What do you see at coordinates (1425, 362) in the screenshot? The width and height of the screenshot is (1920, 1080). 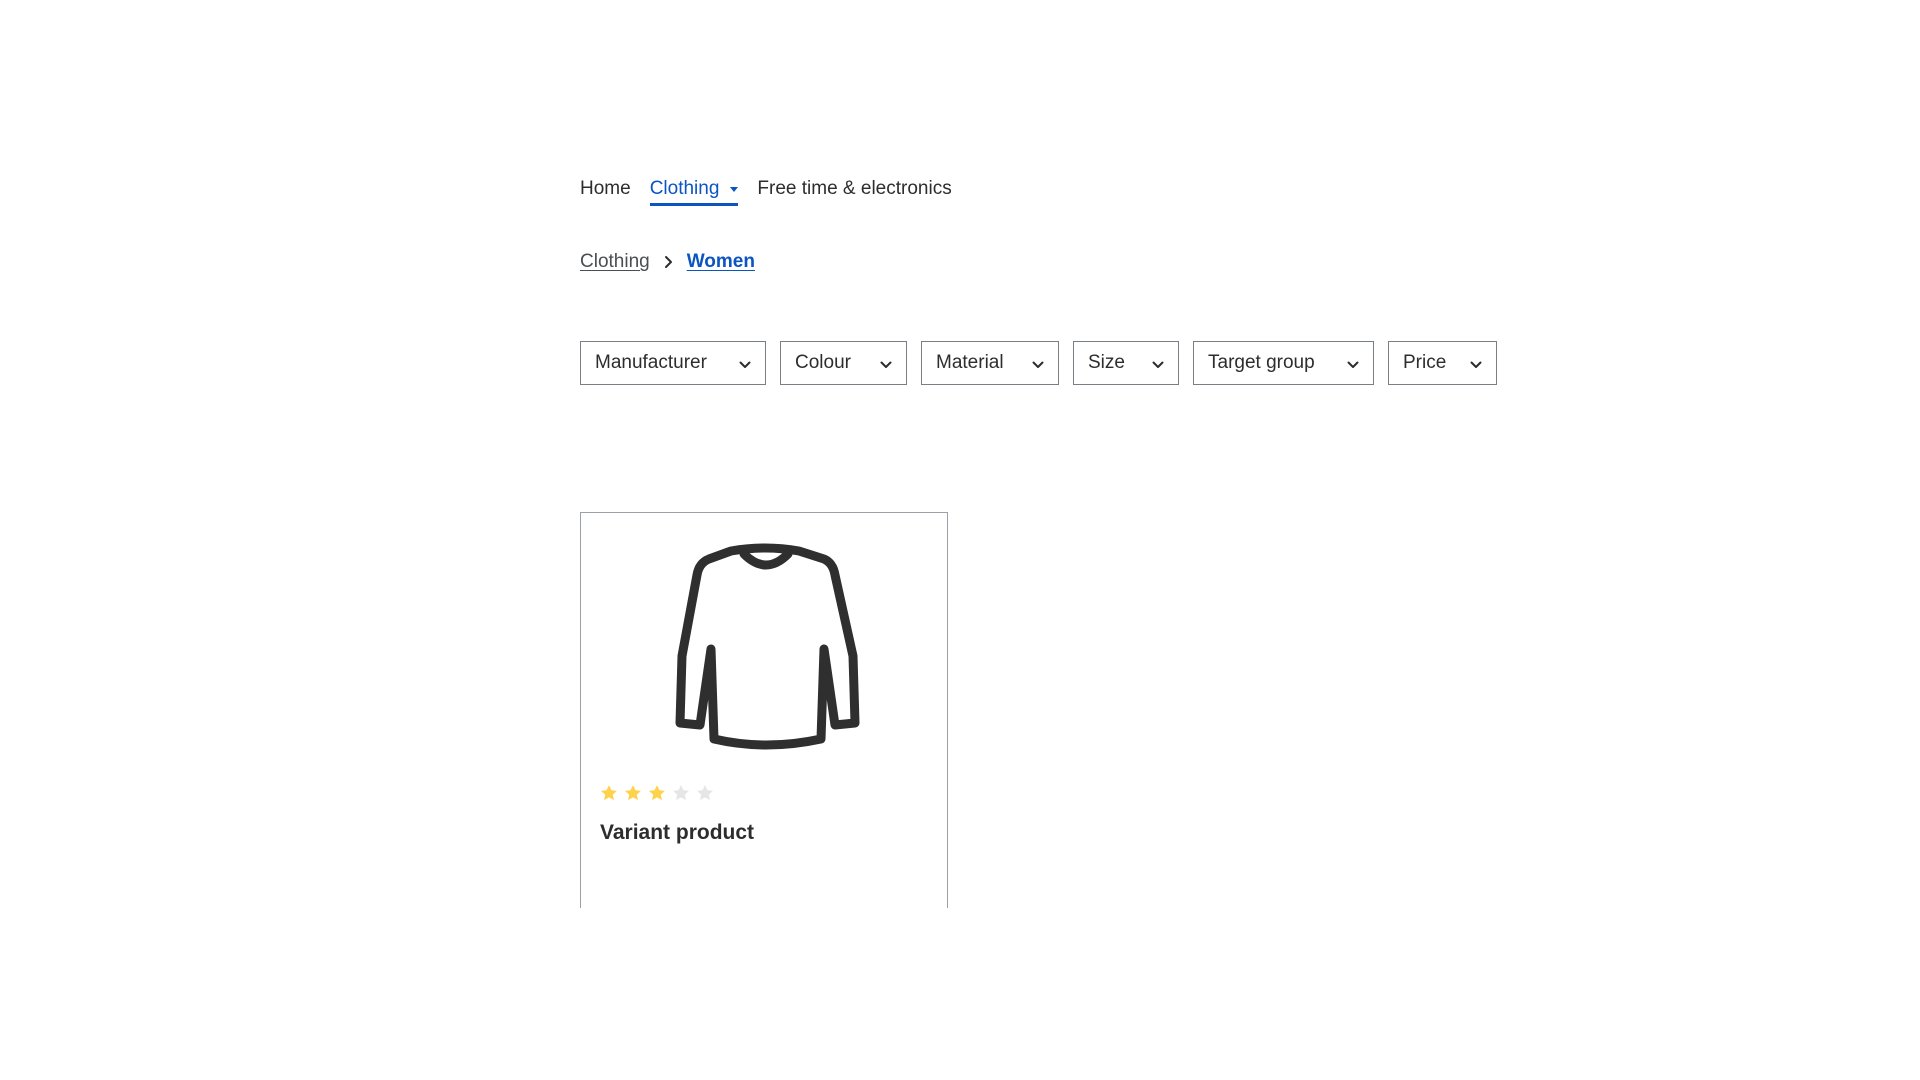 I see `filter-label: Price` at bounding box center [1425, 362].